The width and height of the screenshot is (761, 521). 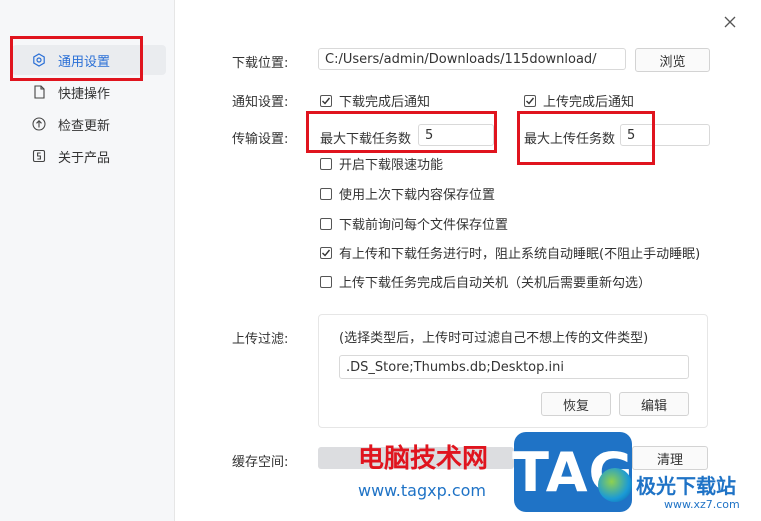 What do you see at coordinates (385, 102) in the screenshot?
I see `download-done-notify-label: 下载完成后通知` at bounding box center [385, 102].